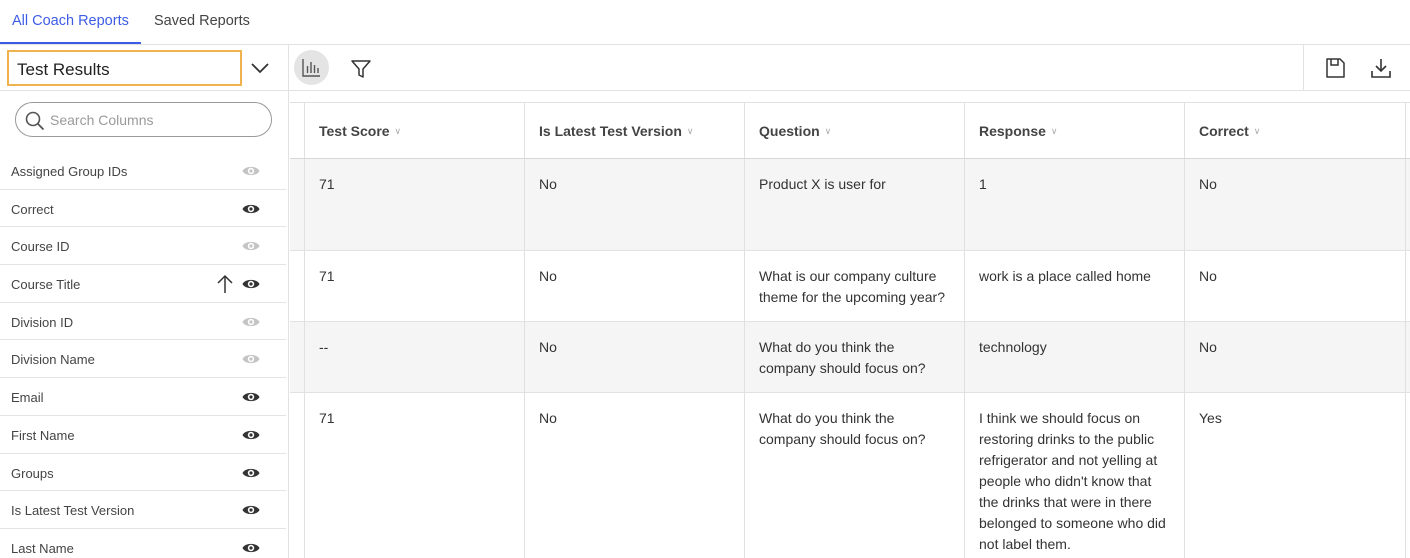 The height and width of the screenshot is (558, 1410). I want to click on column-item: Division ID, so click(143, 322).